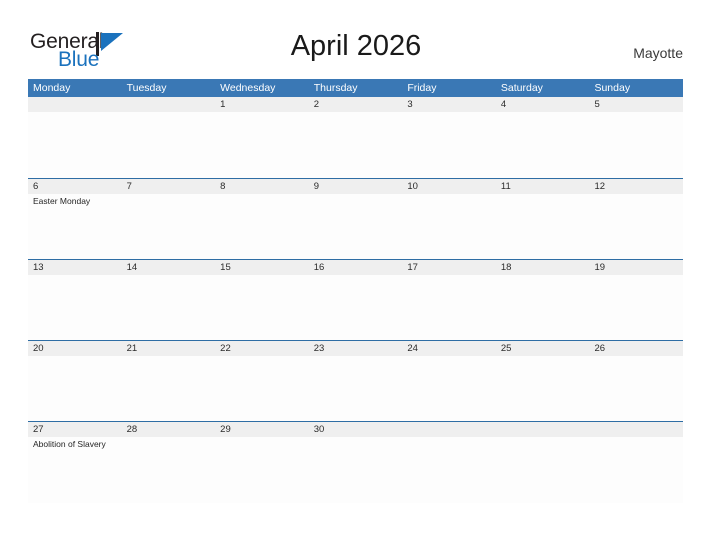  I want to click on day-number-23: 23, so click(356, 348).